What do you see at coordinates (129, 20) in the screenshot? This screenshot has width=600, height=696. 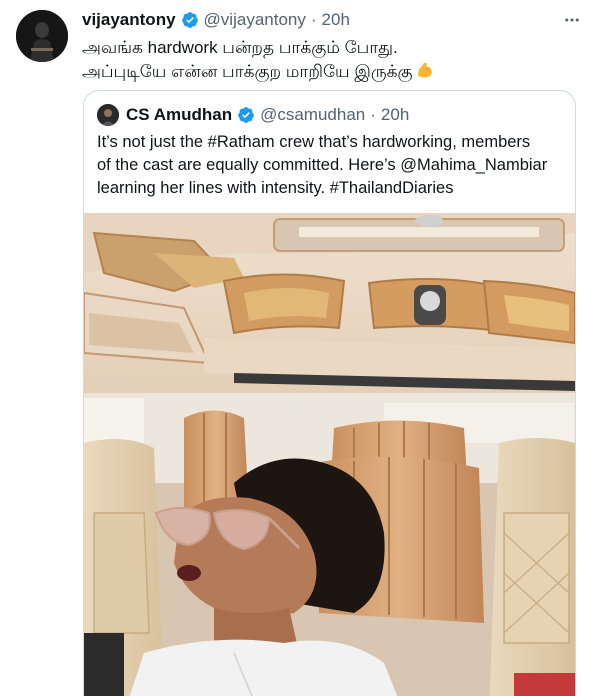 I see `display-name: vijayantony` at bounding box center [129, 20].